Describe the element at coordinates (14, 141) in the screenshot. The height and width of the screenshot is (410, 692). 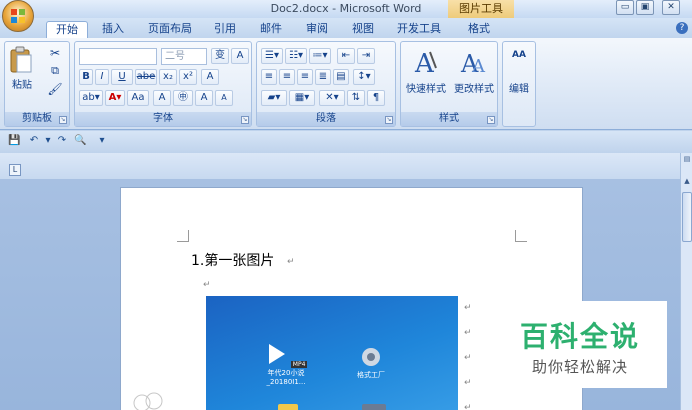
I see `save-icon: 💾` at that location.